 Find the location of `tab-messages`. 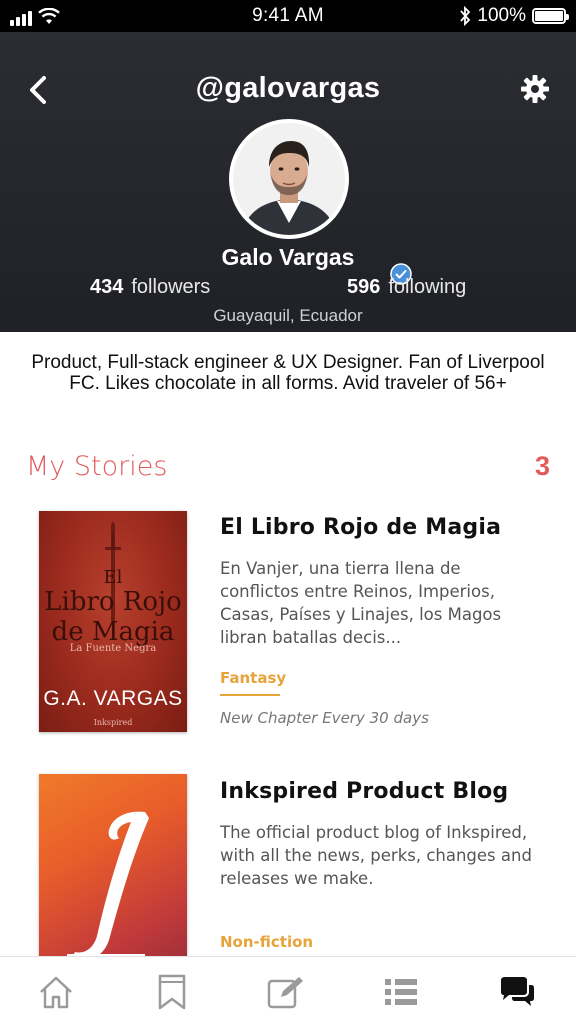

tab-messages is located at coordinates (516, 992).